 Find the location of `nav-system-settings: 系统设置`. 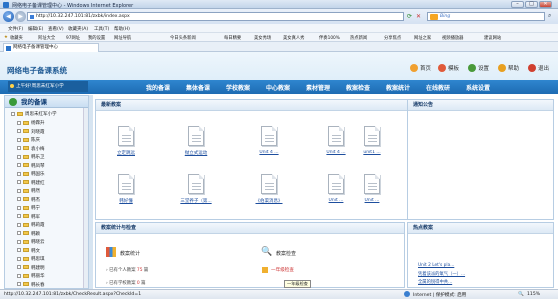

nav-system-settings: 系统设置 is located at coordinates (478, 87).